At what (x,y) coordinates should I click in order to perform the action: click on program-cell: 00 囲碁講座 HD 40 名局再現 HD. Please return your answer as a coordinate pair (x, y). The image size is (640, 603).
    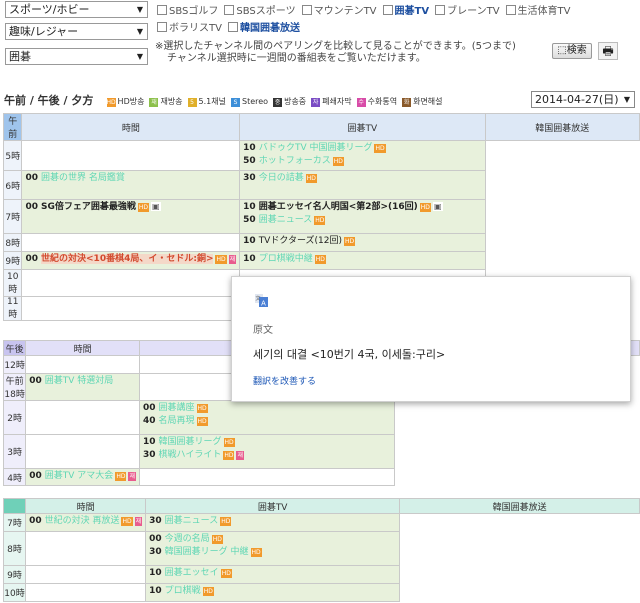
    Looking at the image, I should click on (267, 417).